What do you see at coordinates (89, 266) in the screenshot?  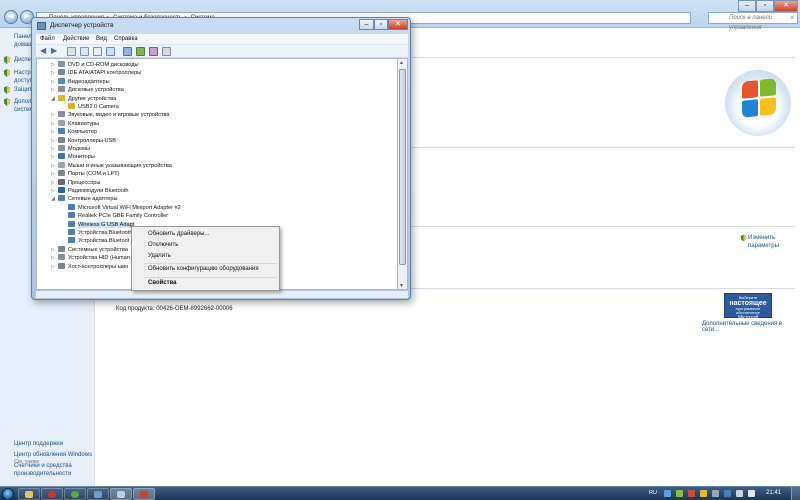 I see `tree-row: ▷ Хост-контроллеры шин` at bounding box center [89, 266].